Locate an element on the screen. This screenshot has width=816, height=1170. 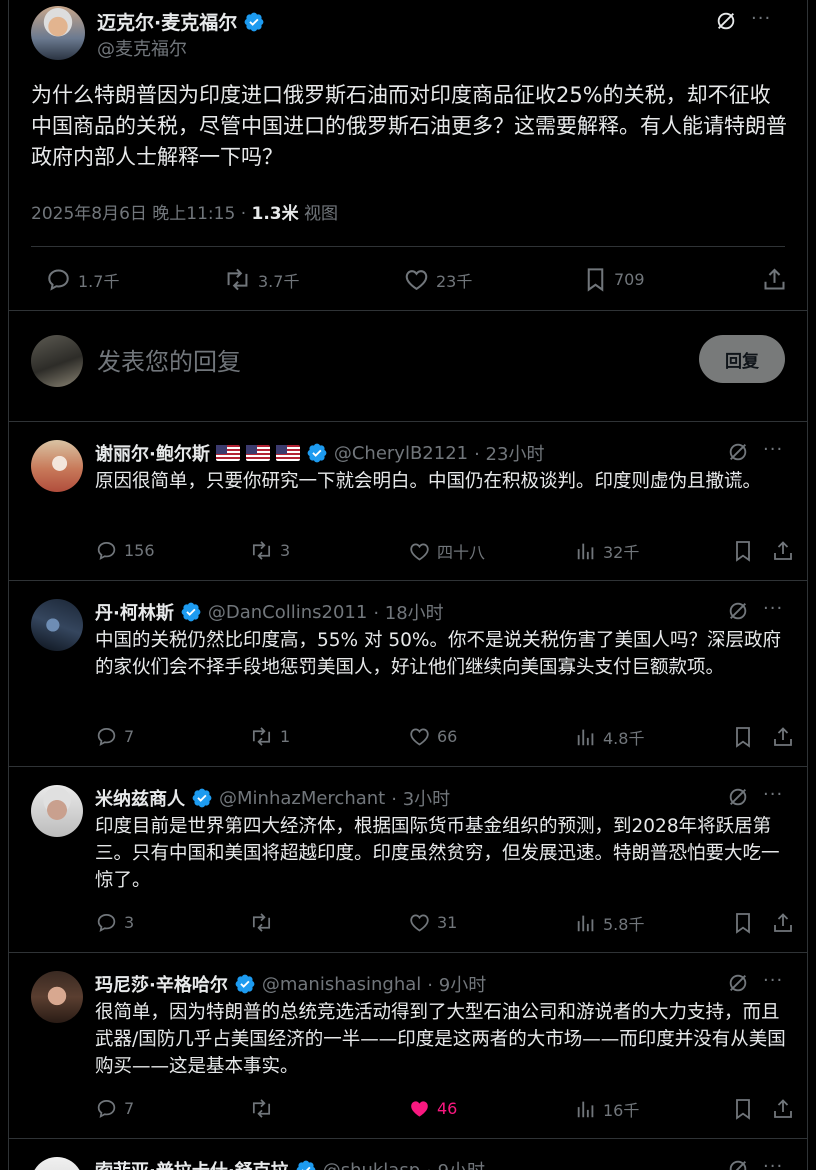
reply-button: 3 is located at coordinates (114, 922).